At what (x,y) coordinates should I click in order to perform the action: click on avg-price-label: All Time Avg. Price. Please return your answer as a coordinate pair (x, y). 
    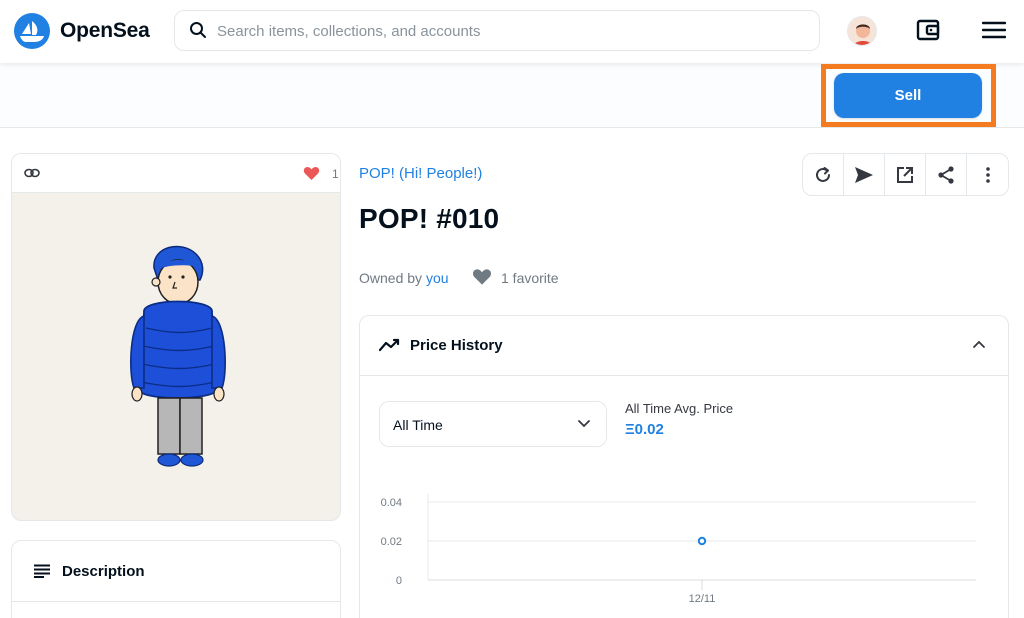
    Looking at the image, I should click on (679, 408).